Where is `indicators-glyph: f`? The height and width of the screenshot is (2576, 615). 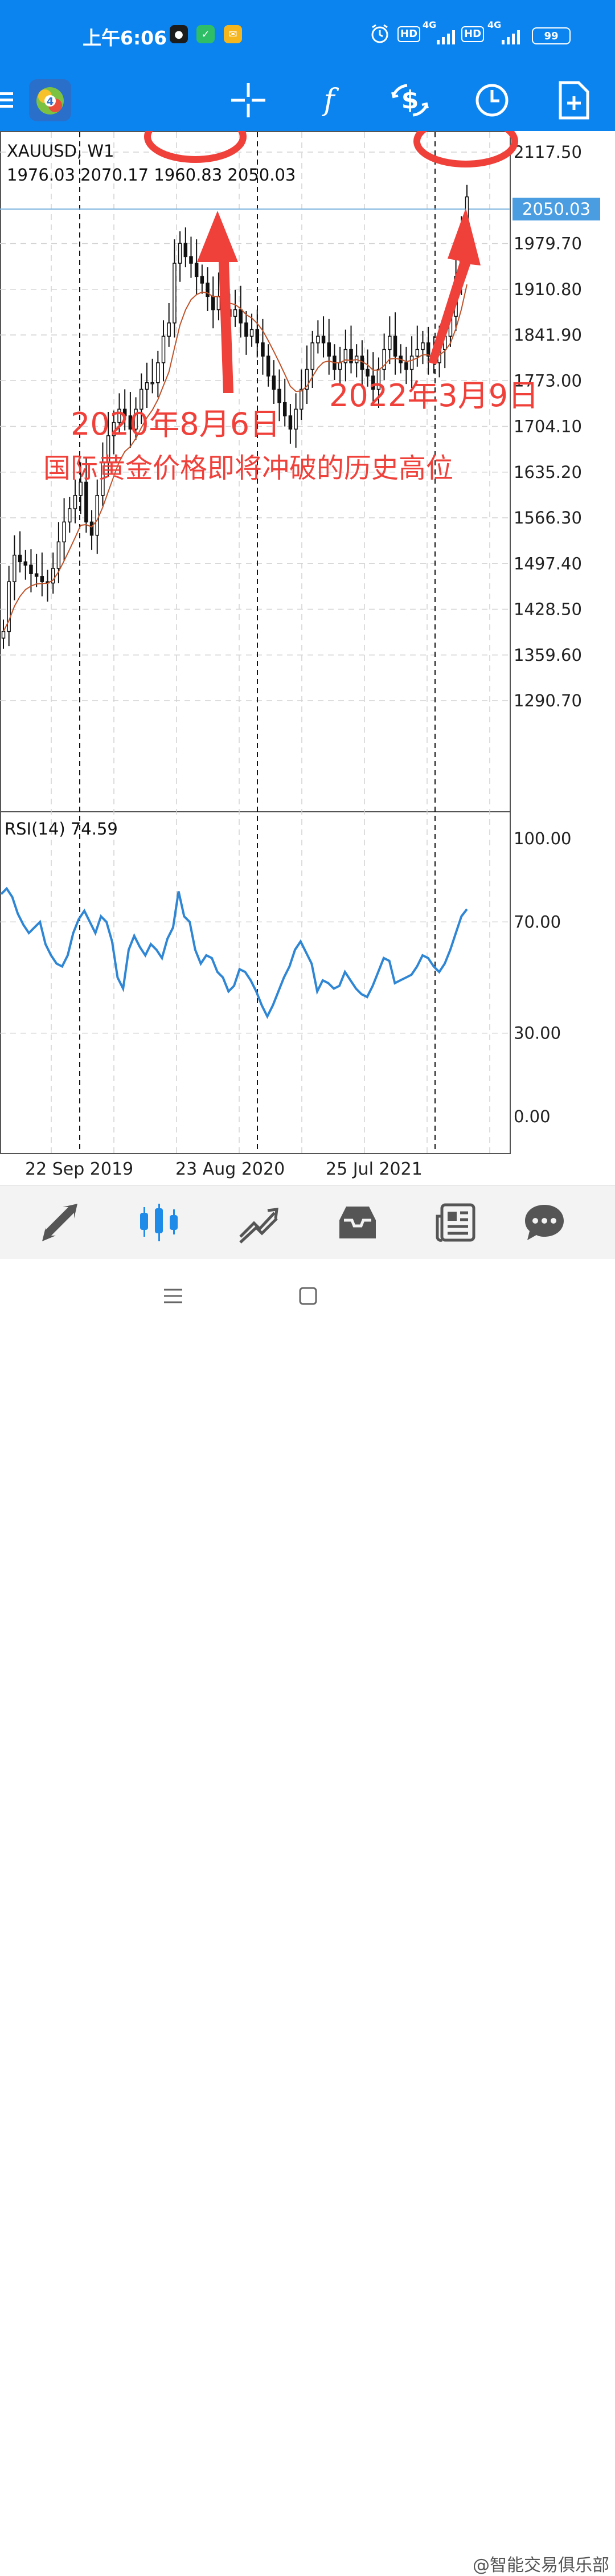 indicators-glyph: f is located at coordinates (329, 100).